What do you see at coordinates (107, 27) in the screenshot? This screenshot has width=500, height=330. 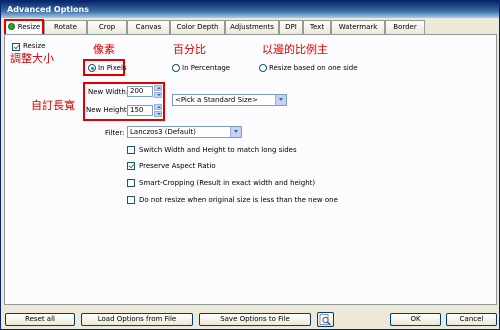 I see `tab-crop: Crop` at bounding box center [107, 27].